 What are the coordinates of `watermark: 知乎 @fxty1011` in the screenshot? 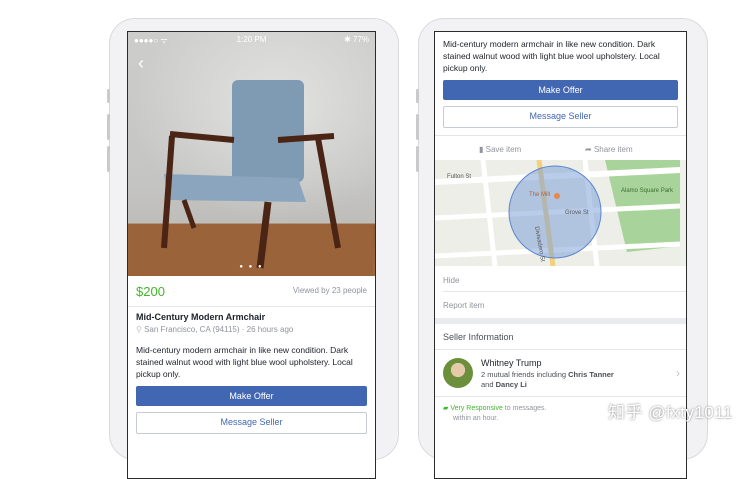 It's located at (670, 412).